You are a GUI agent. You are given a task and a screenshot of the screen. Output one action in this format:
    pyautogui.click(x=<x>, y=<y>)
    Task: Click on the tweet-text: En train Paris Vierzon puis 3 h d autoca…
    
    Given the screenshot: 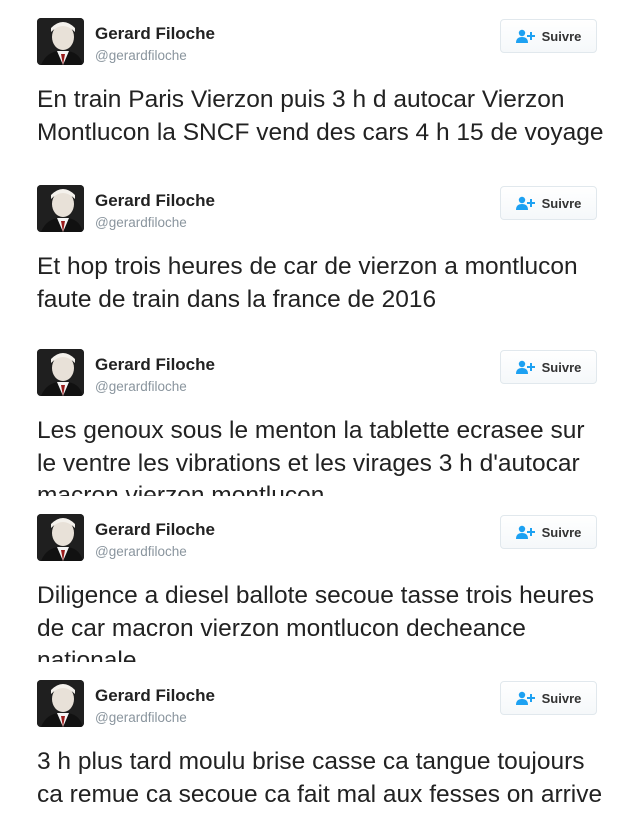 What is the action you would take?
    pyautogui.click(x=320, y=116)
    